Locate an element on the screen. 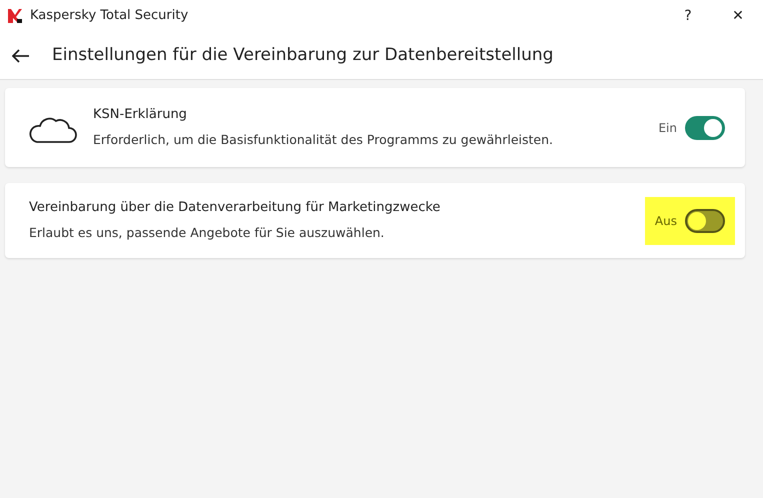 This screenshot has height=498, width=763. setting-description: Erlaubt es uns, passende Angebote für Sie auszuwählen. is located at coordinates (207, 233).